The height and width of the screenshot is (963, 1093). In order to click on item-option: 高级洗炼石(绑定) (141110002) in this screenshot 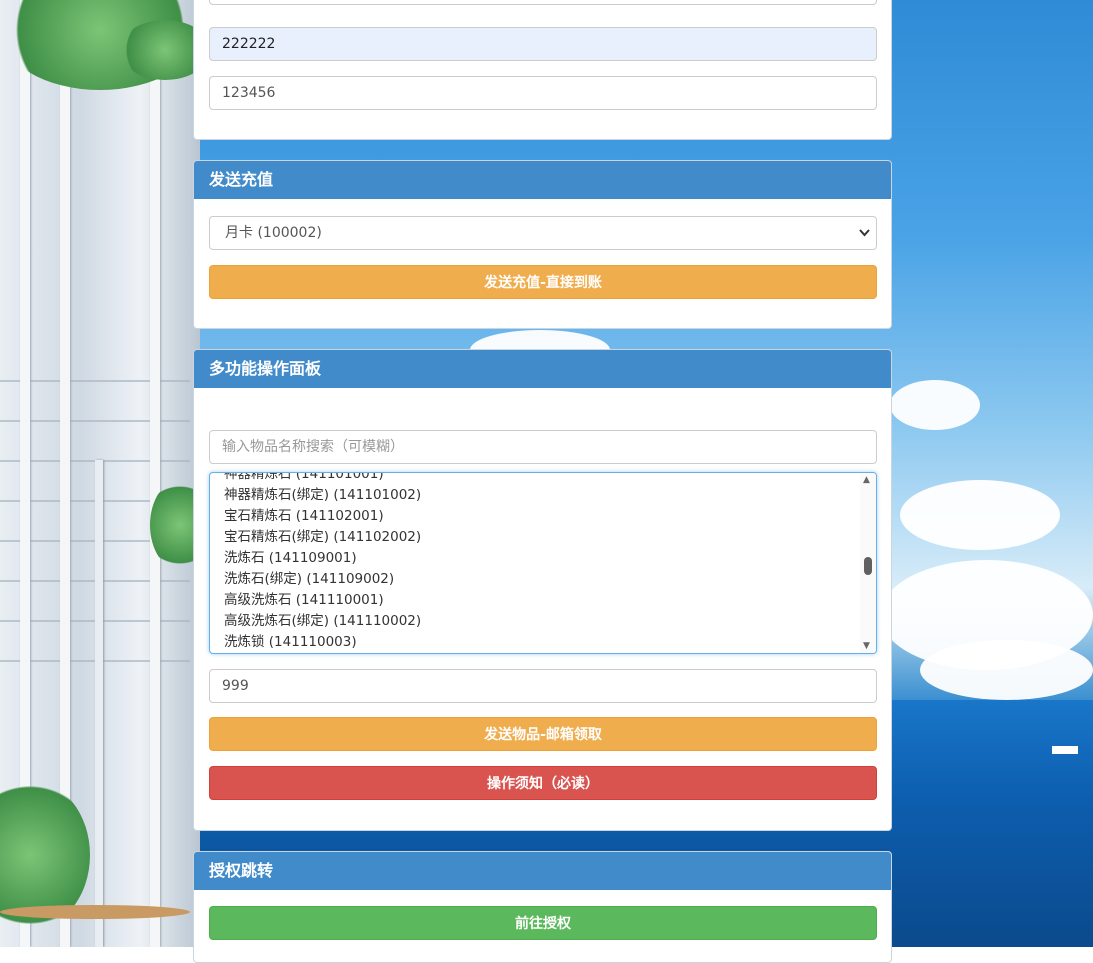, I will do `click(535, 621)`.